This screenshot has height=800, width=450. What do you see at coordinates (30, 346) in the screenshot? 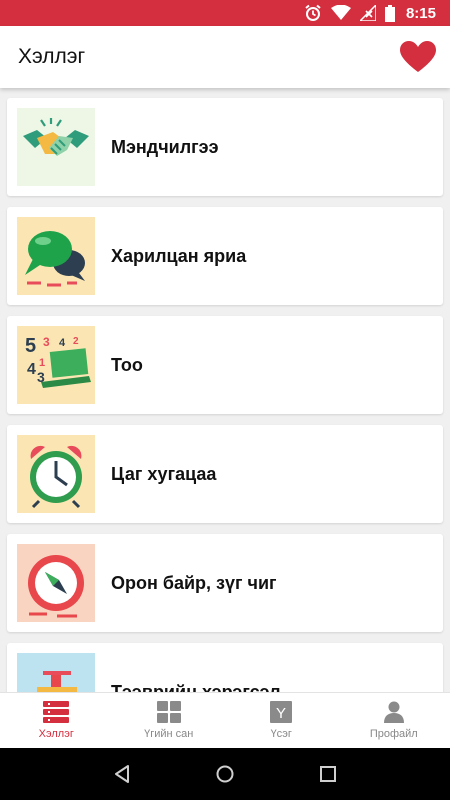
I see `svg-text: 5` at bounding box center [30, 346].